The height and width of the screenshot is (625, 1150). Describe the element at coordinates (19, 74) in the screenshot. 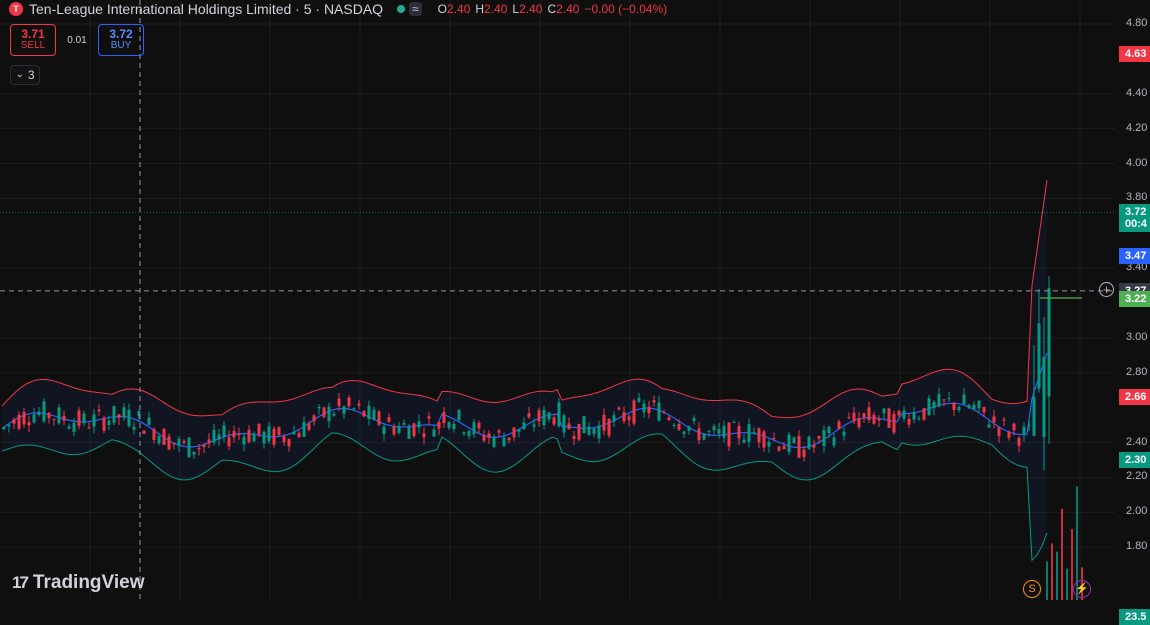

I see `chevron-down-icon: ⌄` at that location.